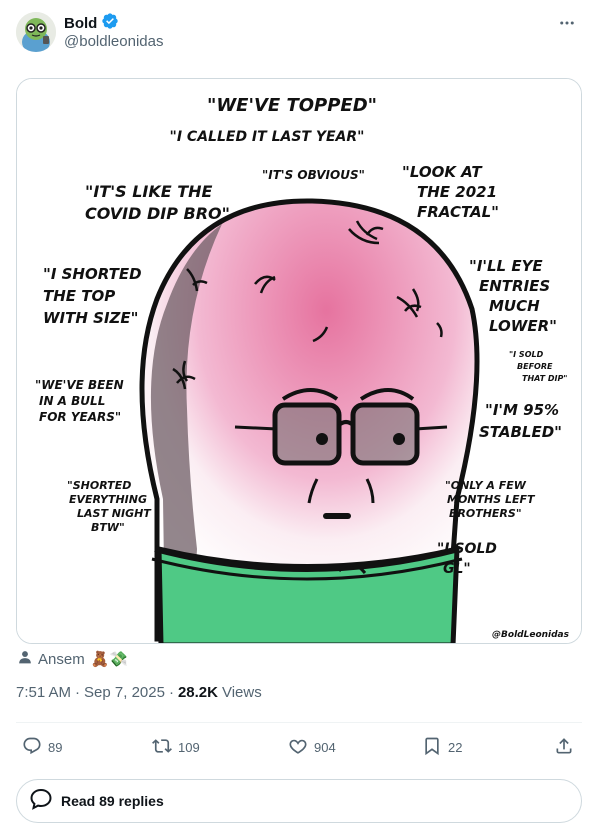 This screenshot has height=832, width=598. What do you see at coordinates (112, 801) in the screenshot?
I see `read-replies-label: Read 89 replies` at bounding box center [112, 801].